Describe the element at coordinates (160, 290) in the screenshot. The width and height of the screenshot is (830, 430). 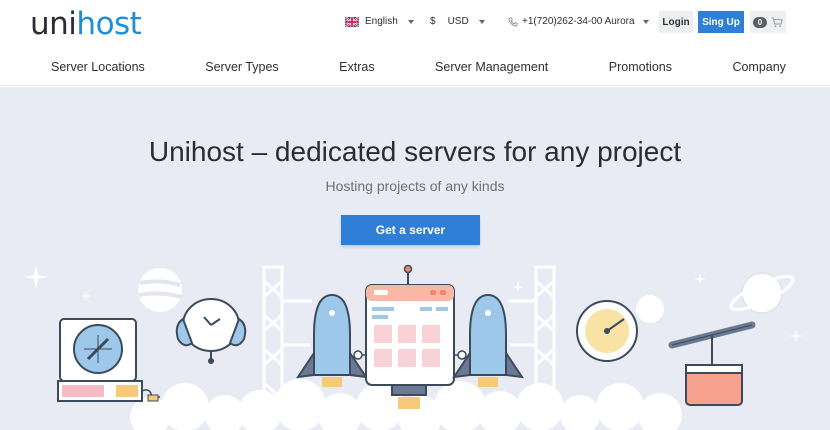
I see `planet-icon` at that location.